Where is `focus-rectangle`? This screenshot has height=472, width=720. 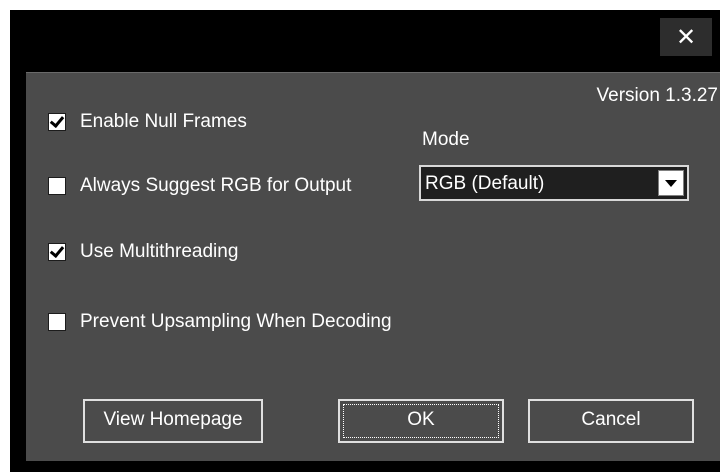 focus-rectangle is located at coordinates (421, 421).